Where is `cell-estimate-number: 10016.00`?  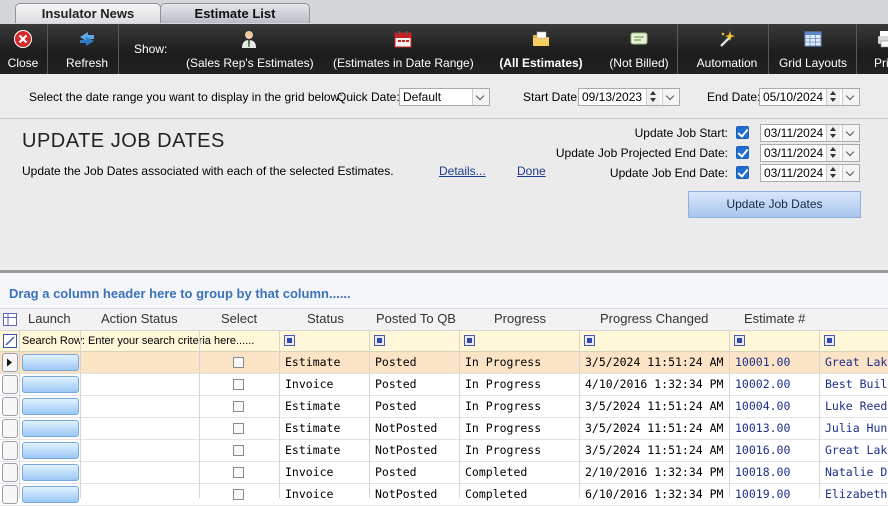 cell-estimate-number: 10016.00 is located at coordinates (763, 450).